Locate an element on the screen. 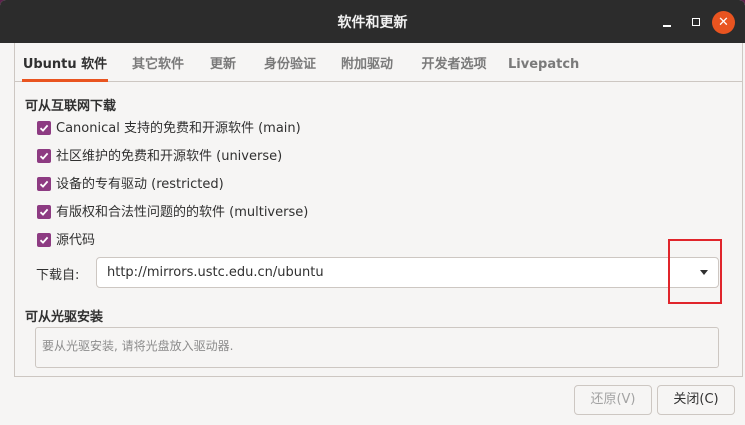 This screenshot has width=745, height=425. cdrom-section-heading: 可从光驱安装 is located at coordinates (64, 317).